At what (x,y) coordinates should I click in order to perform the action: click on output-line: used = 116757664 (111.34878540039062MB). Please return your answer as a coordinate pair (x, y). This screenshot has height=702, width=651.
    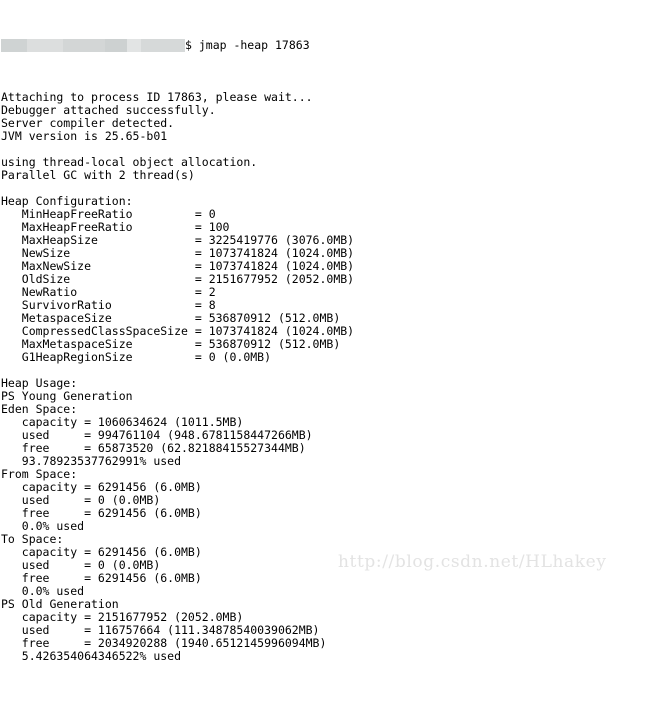
    Looking at the image, I should click on (160, 630).